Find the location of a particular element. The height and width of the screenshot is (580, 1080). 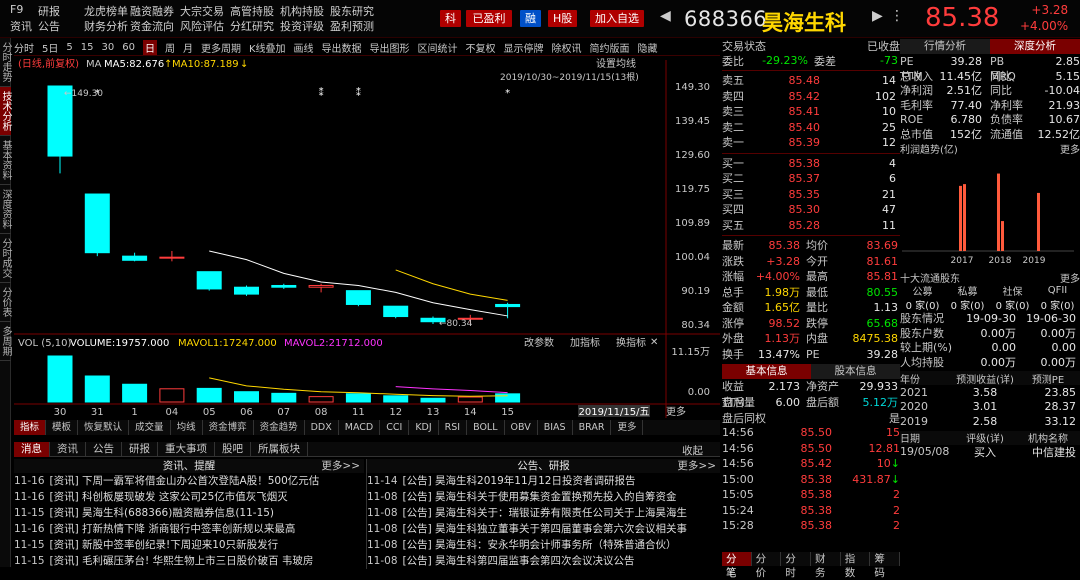

volume-pane-button: 改参数 is located at coordinates (539, 342).